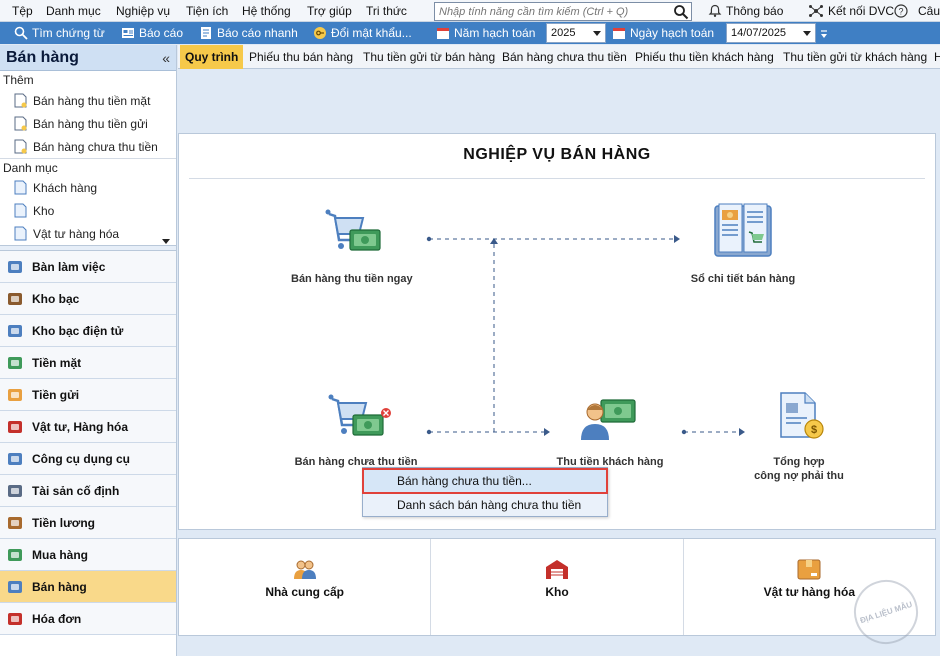  What do you see at coordinates (917, 11) in the screenshot?
I see `help-button: ? Câu` at bounding box center [917, 11].